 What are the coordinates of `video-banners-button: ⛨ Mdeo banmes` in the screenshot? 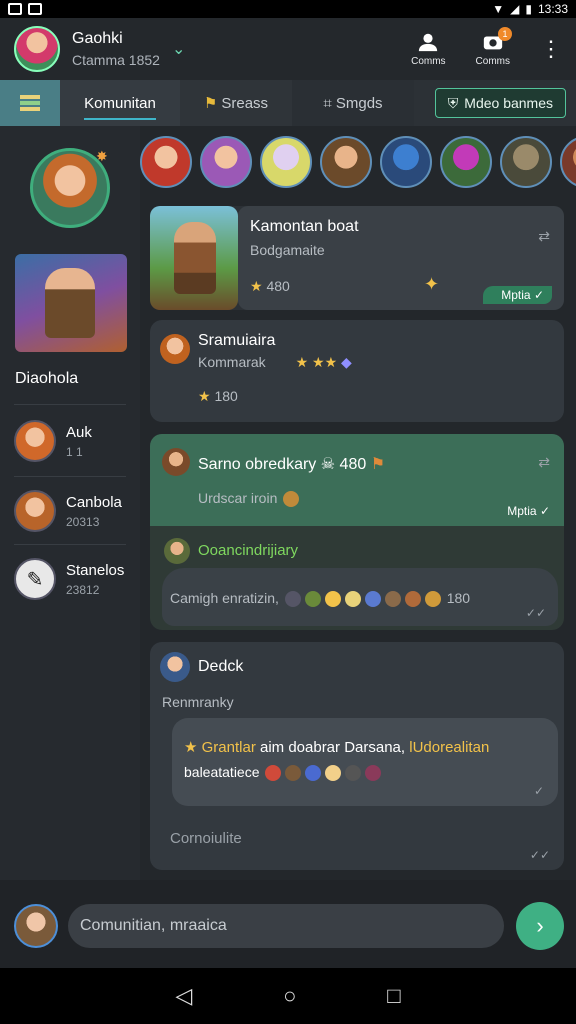 It's located at (500, 103).